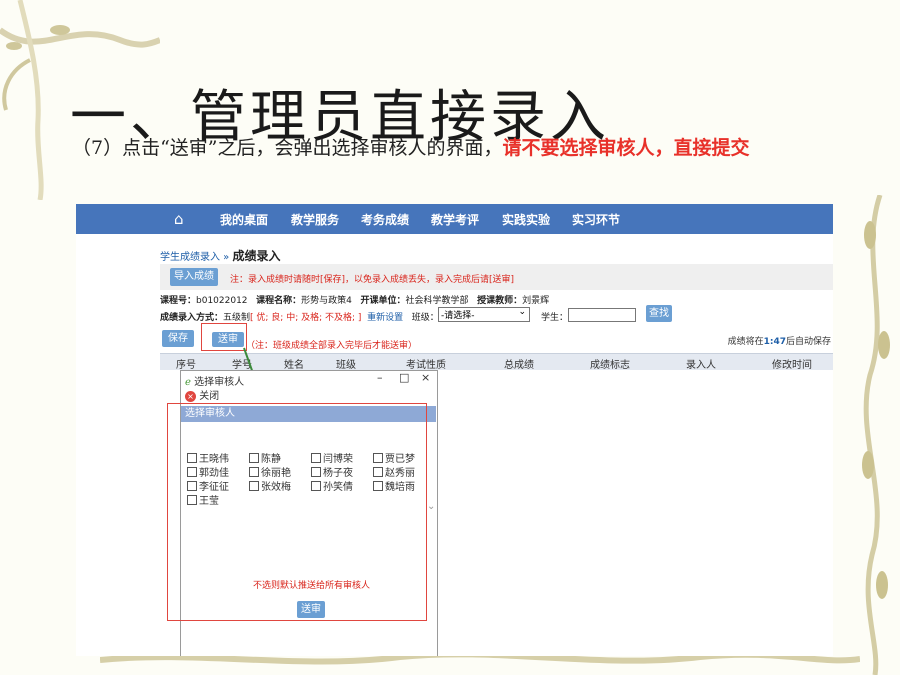  What do you see at coordinates (701, 365) in the screenshot?
I see `col-entered-by: 录入人` at bounding box center [701, 365].